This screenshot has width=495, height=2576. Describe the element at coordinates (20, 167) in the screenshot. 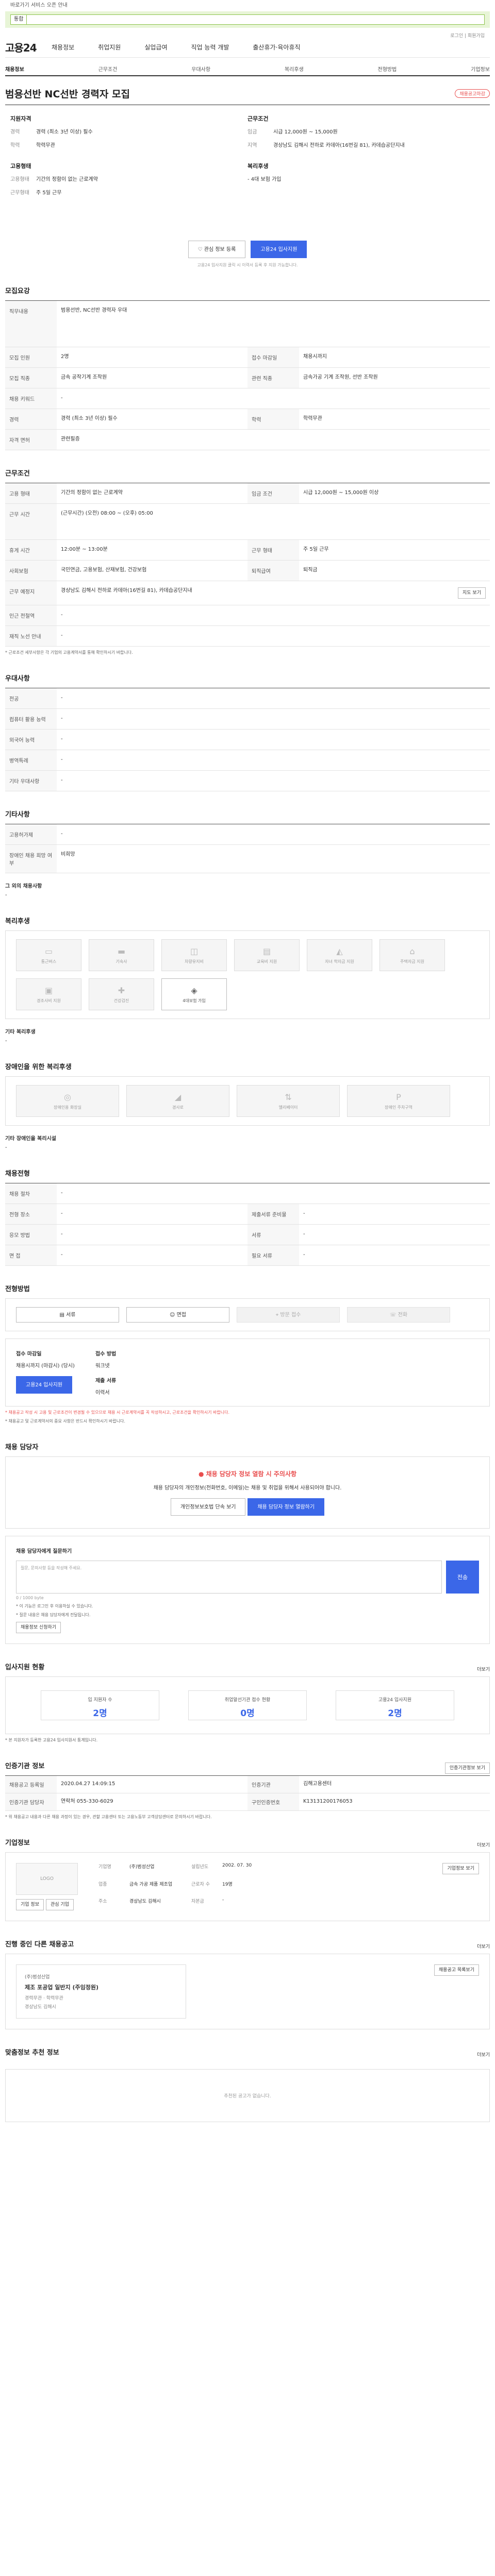

I see `summary-type-title: 고용형태` at that location.